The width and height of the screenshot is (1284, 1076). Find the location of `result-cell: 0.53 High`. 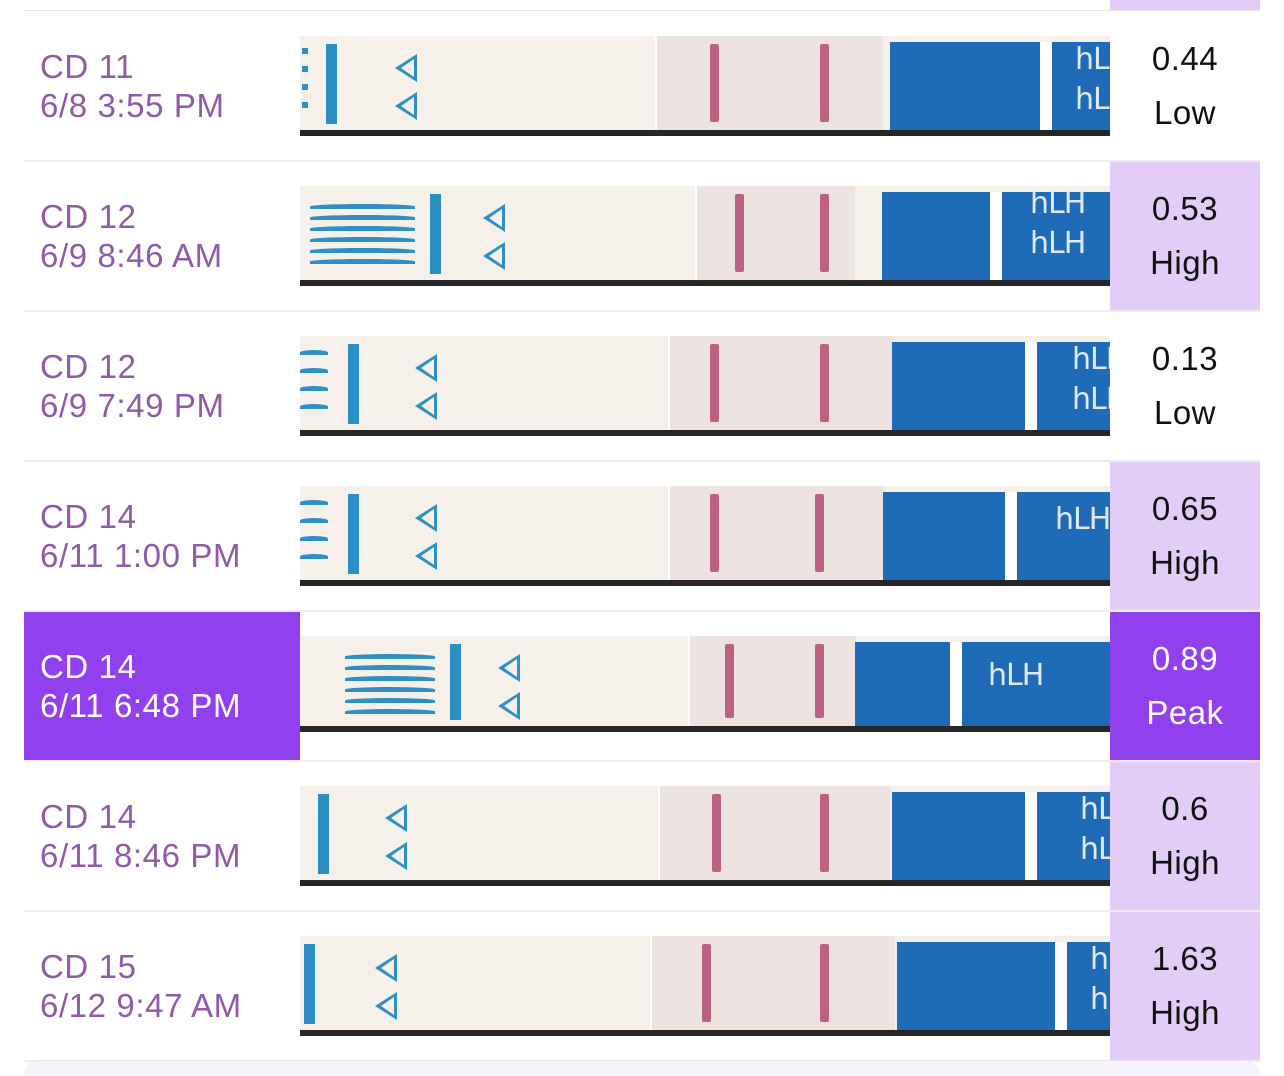

result-cell: 0.53 High is located at coordinates (1185, 236).